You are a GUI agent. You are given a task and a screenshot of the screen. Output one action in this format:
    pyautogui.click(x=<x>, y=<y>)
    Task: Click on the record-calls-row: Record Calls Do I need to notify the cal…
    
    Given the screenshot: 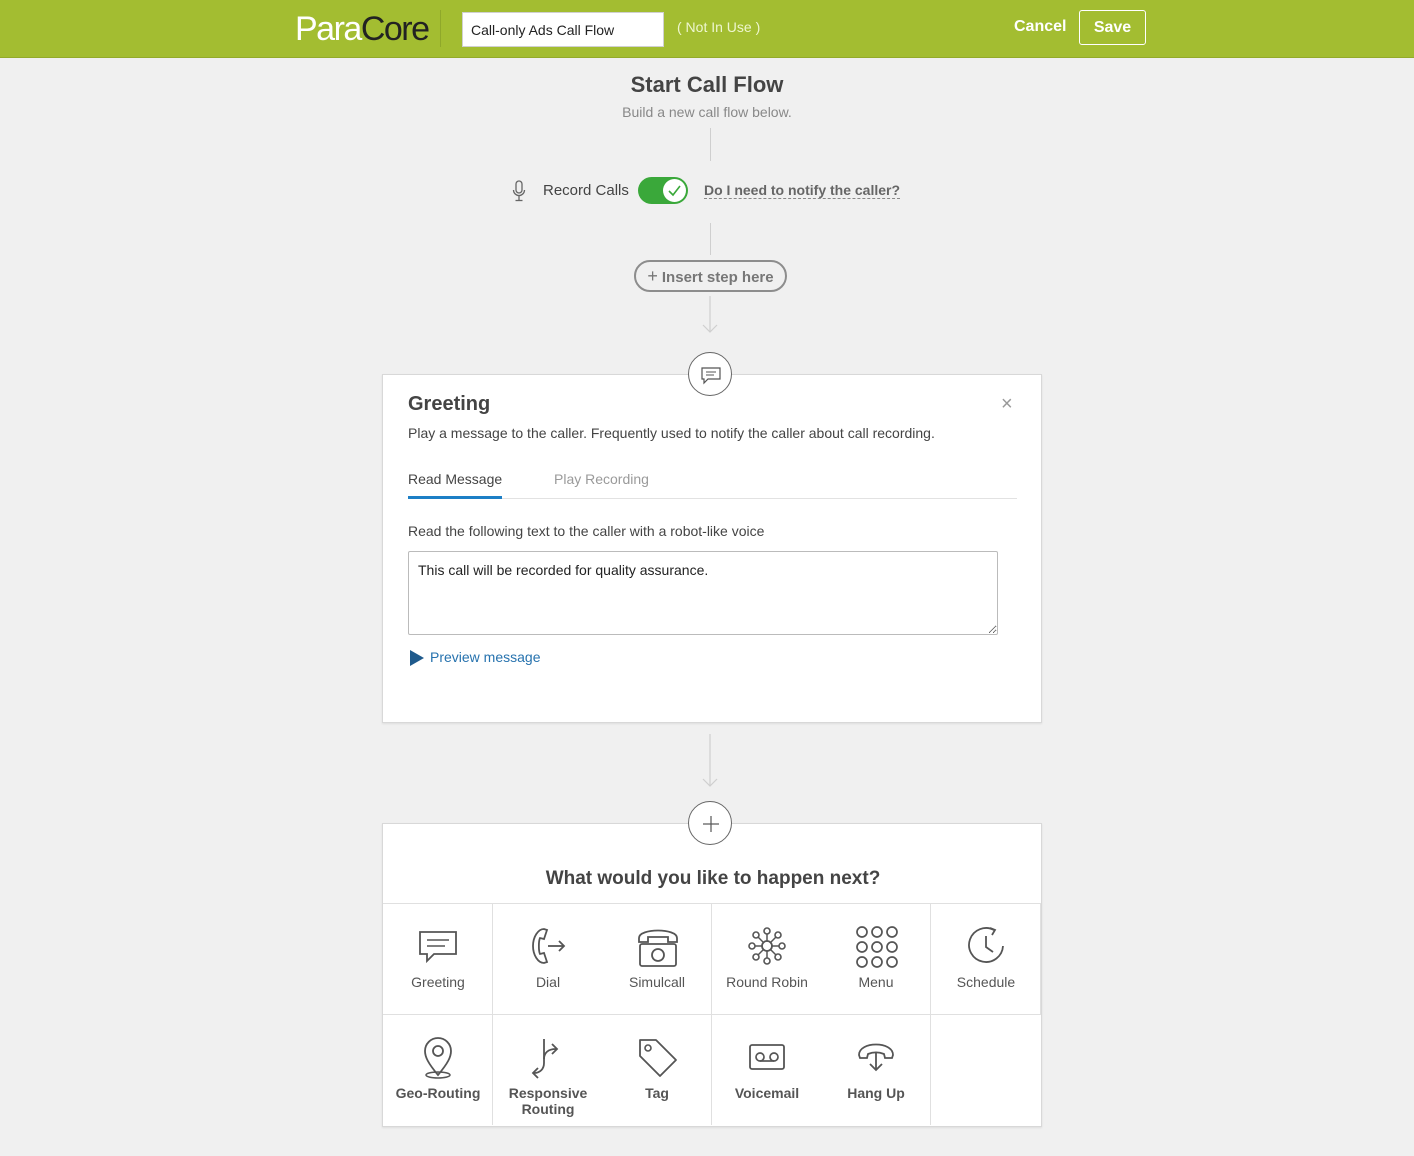 What is the action you would take?
    pyautogui.click(x=707, y=191)
    